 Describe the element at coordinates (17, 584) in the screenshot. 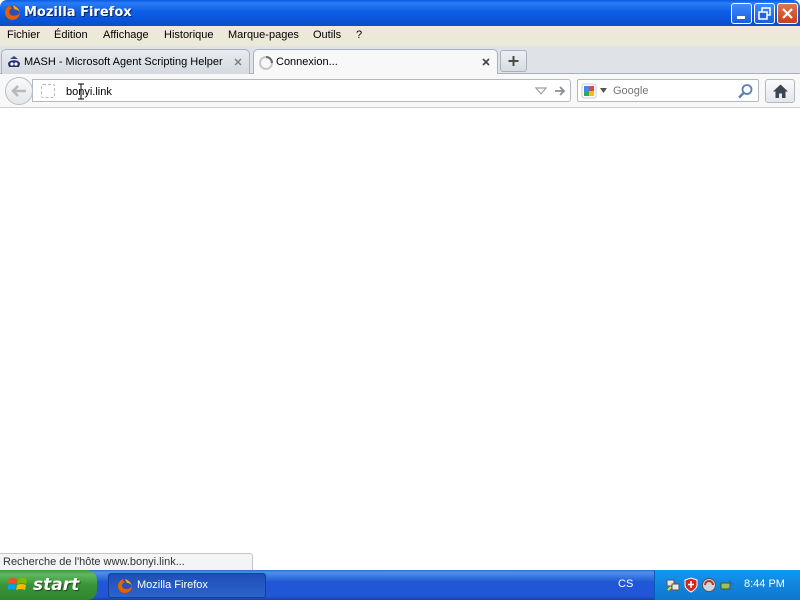

I see `windows-logo-icon` at that location.